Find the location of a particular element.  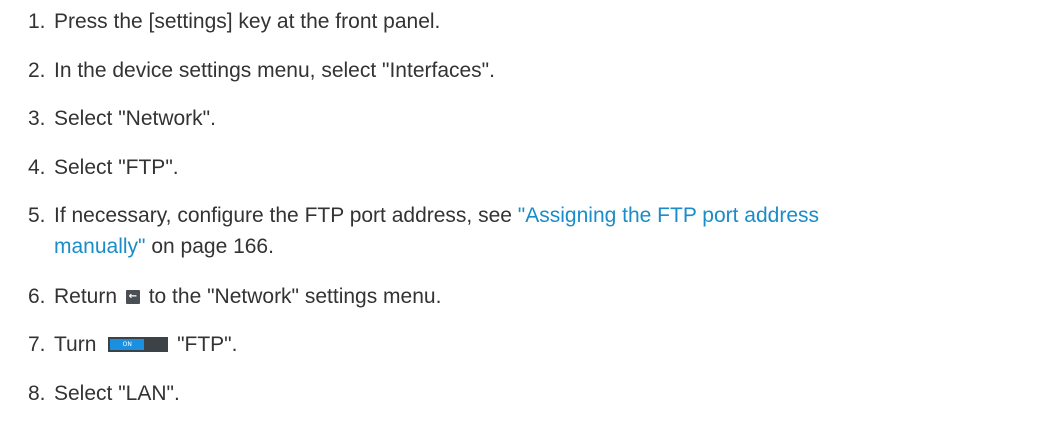

step-number: 6. is located at coordinates (37, 296).